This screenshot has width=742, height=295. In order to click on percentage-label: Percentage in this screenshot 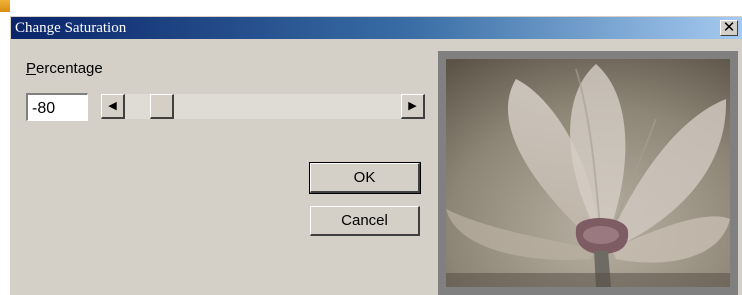, I will do `click(64, 68)`.